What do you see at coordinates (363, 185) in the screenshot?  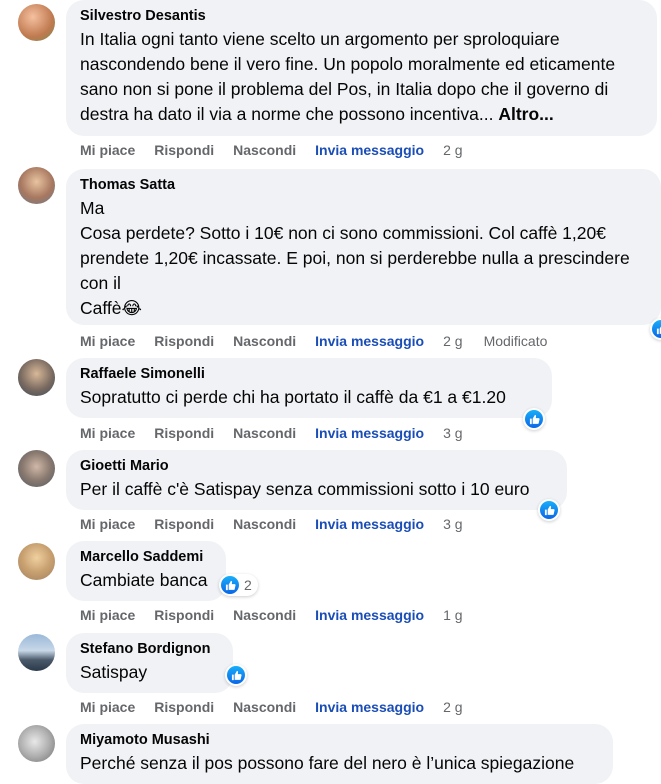 I see `comment-author: Thomas Satta` at bounding box center [363, 185].